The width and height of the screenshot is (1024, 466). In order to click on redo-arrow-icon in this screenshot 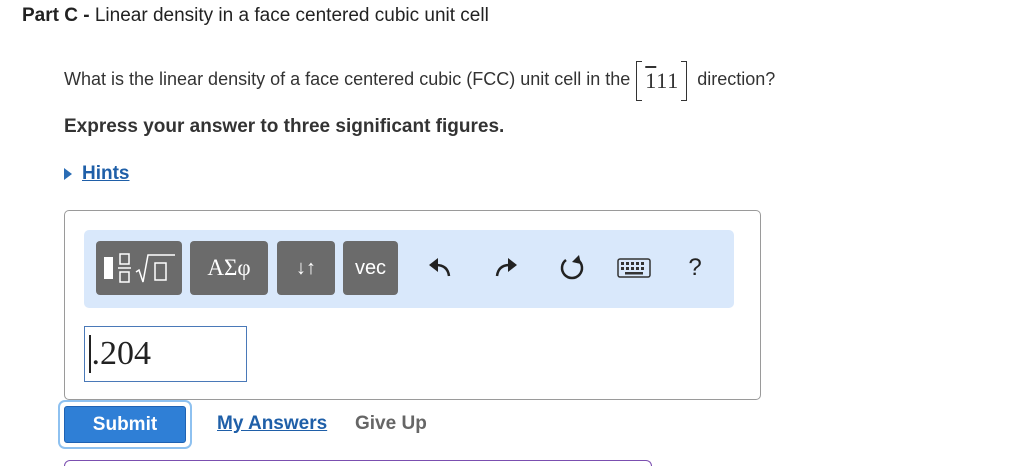, I will do `click(506, 267)`.